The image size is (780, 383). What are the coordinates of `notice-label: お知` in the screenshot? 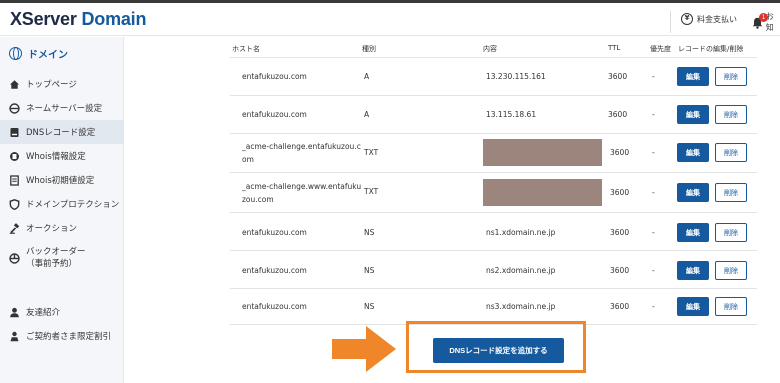 It's located at (769, 22).